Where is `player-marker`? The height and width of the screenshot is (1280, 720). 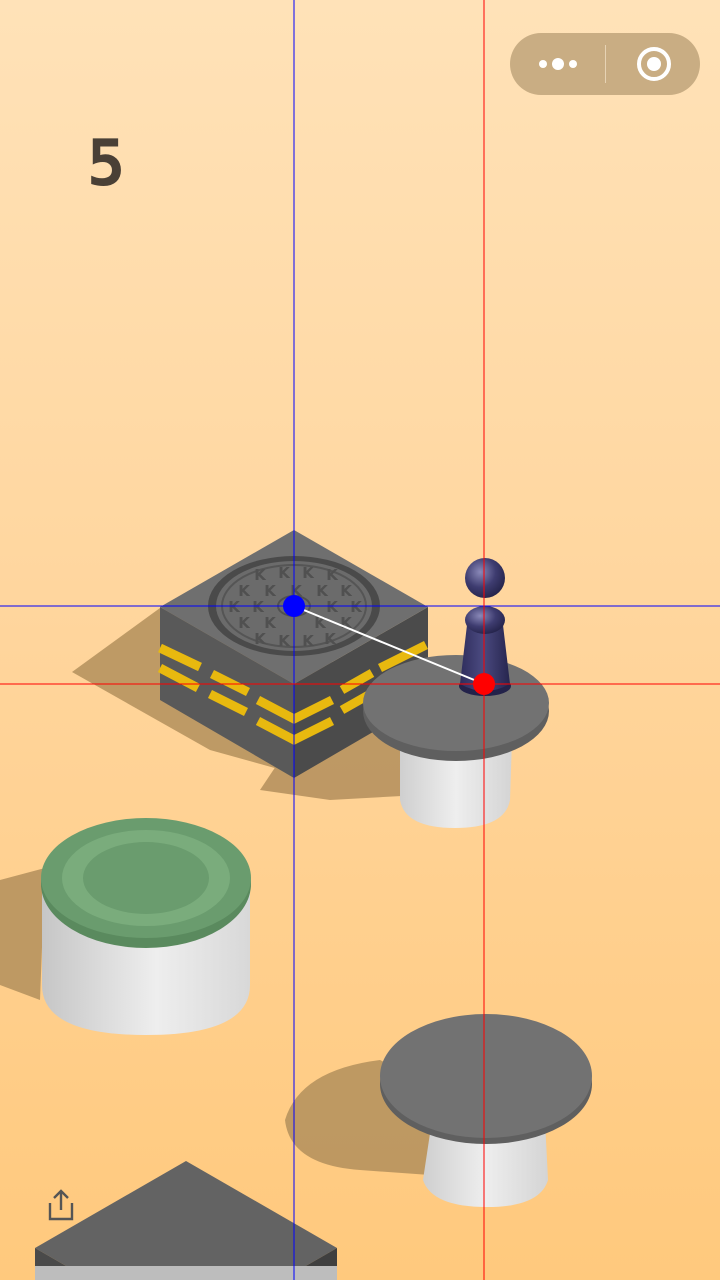 player-marker is located at coordinates (484, 684).